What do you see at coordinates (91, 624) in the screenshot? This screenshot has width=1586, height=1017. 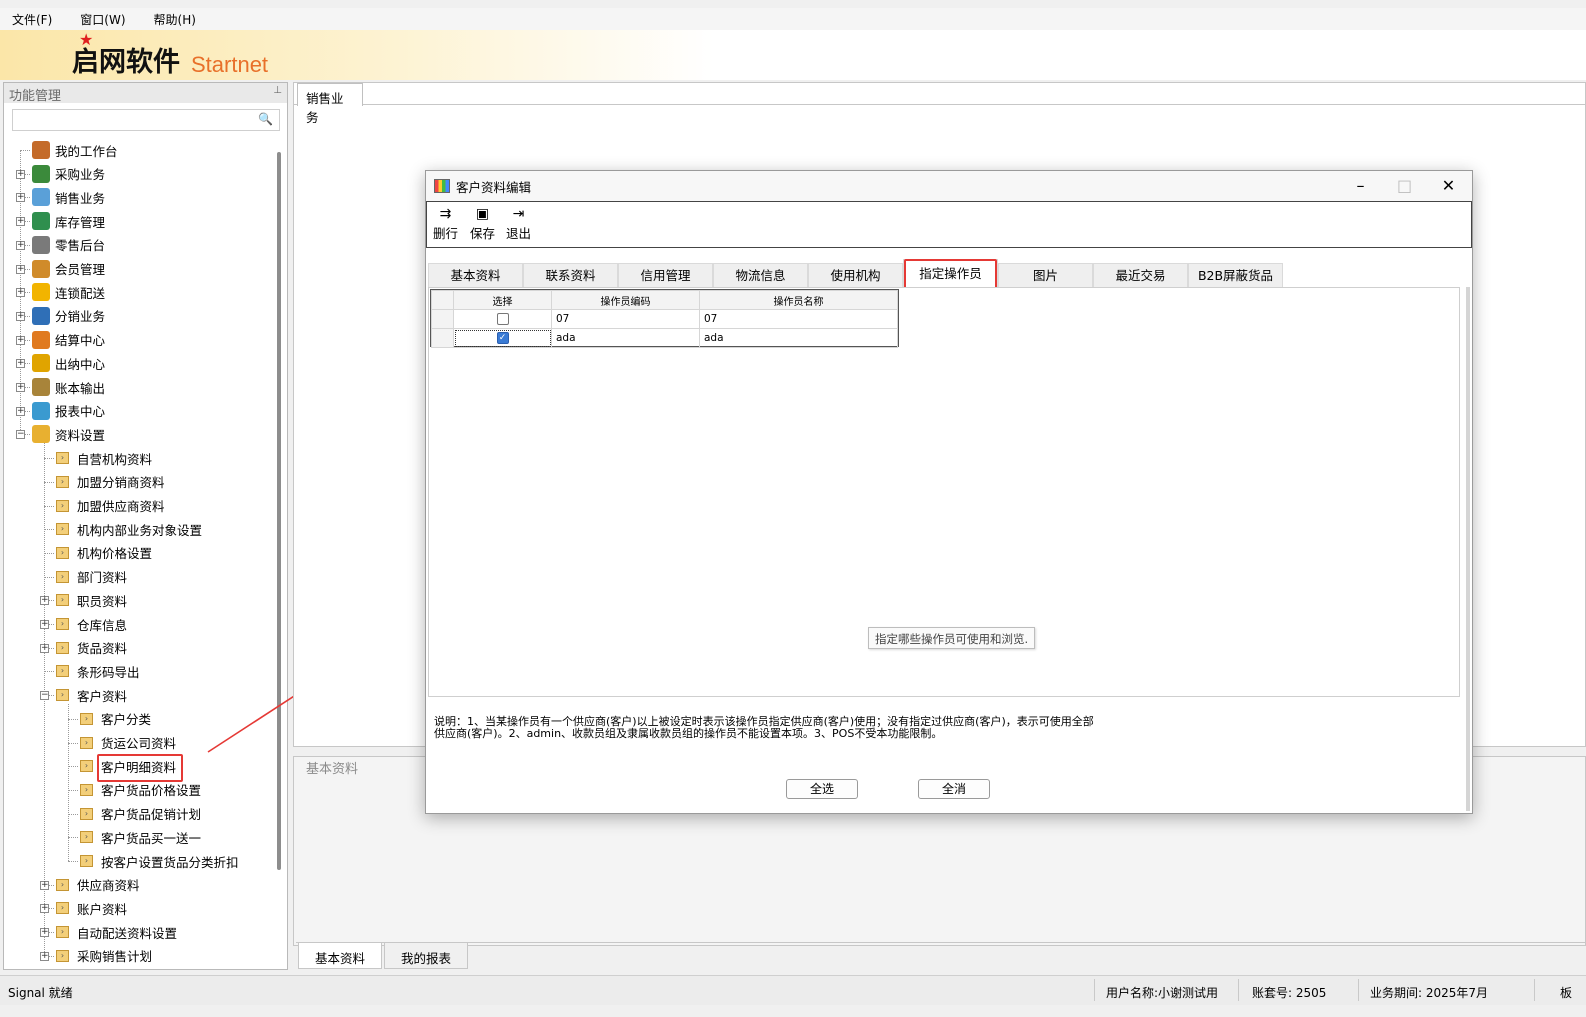 I see `tree-item: › 仓库信息` at bounding box center [91, 624].